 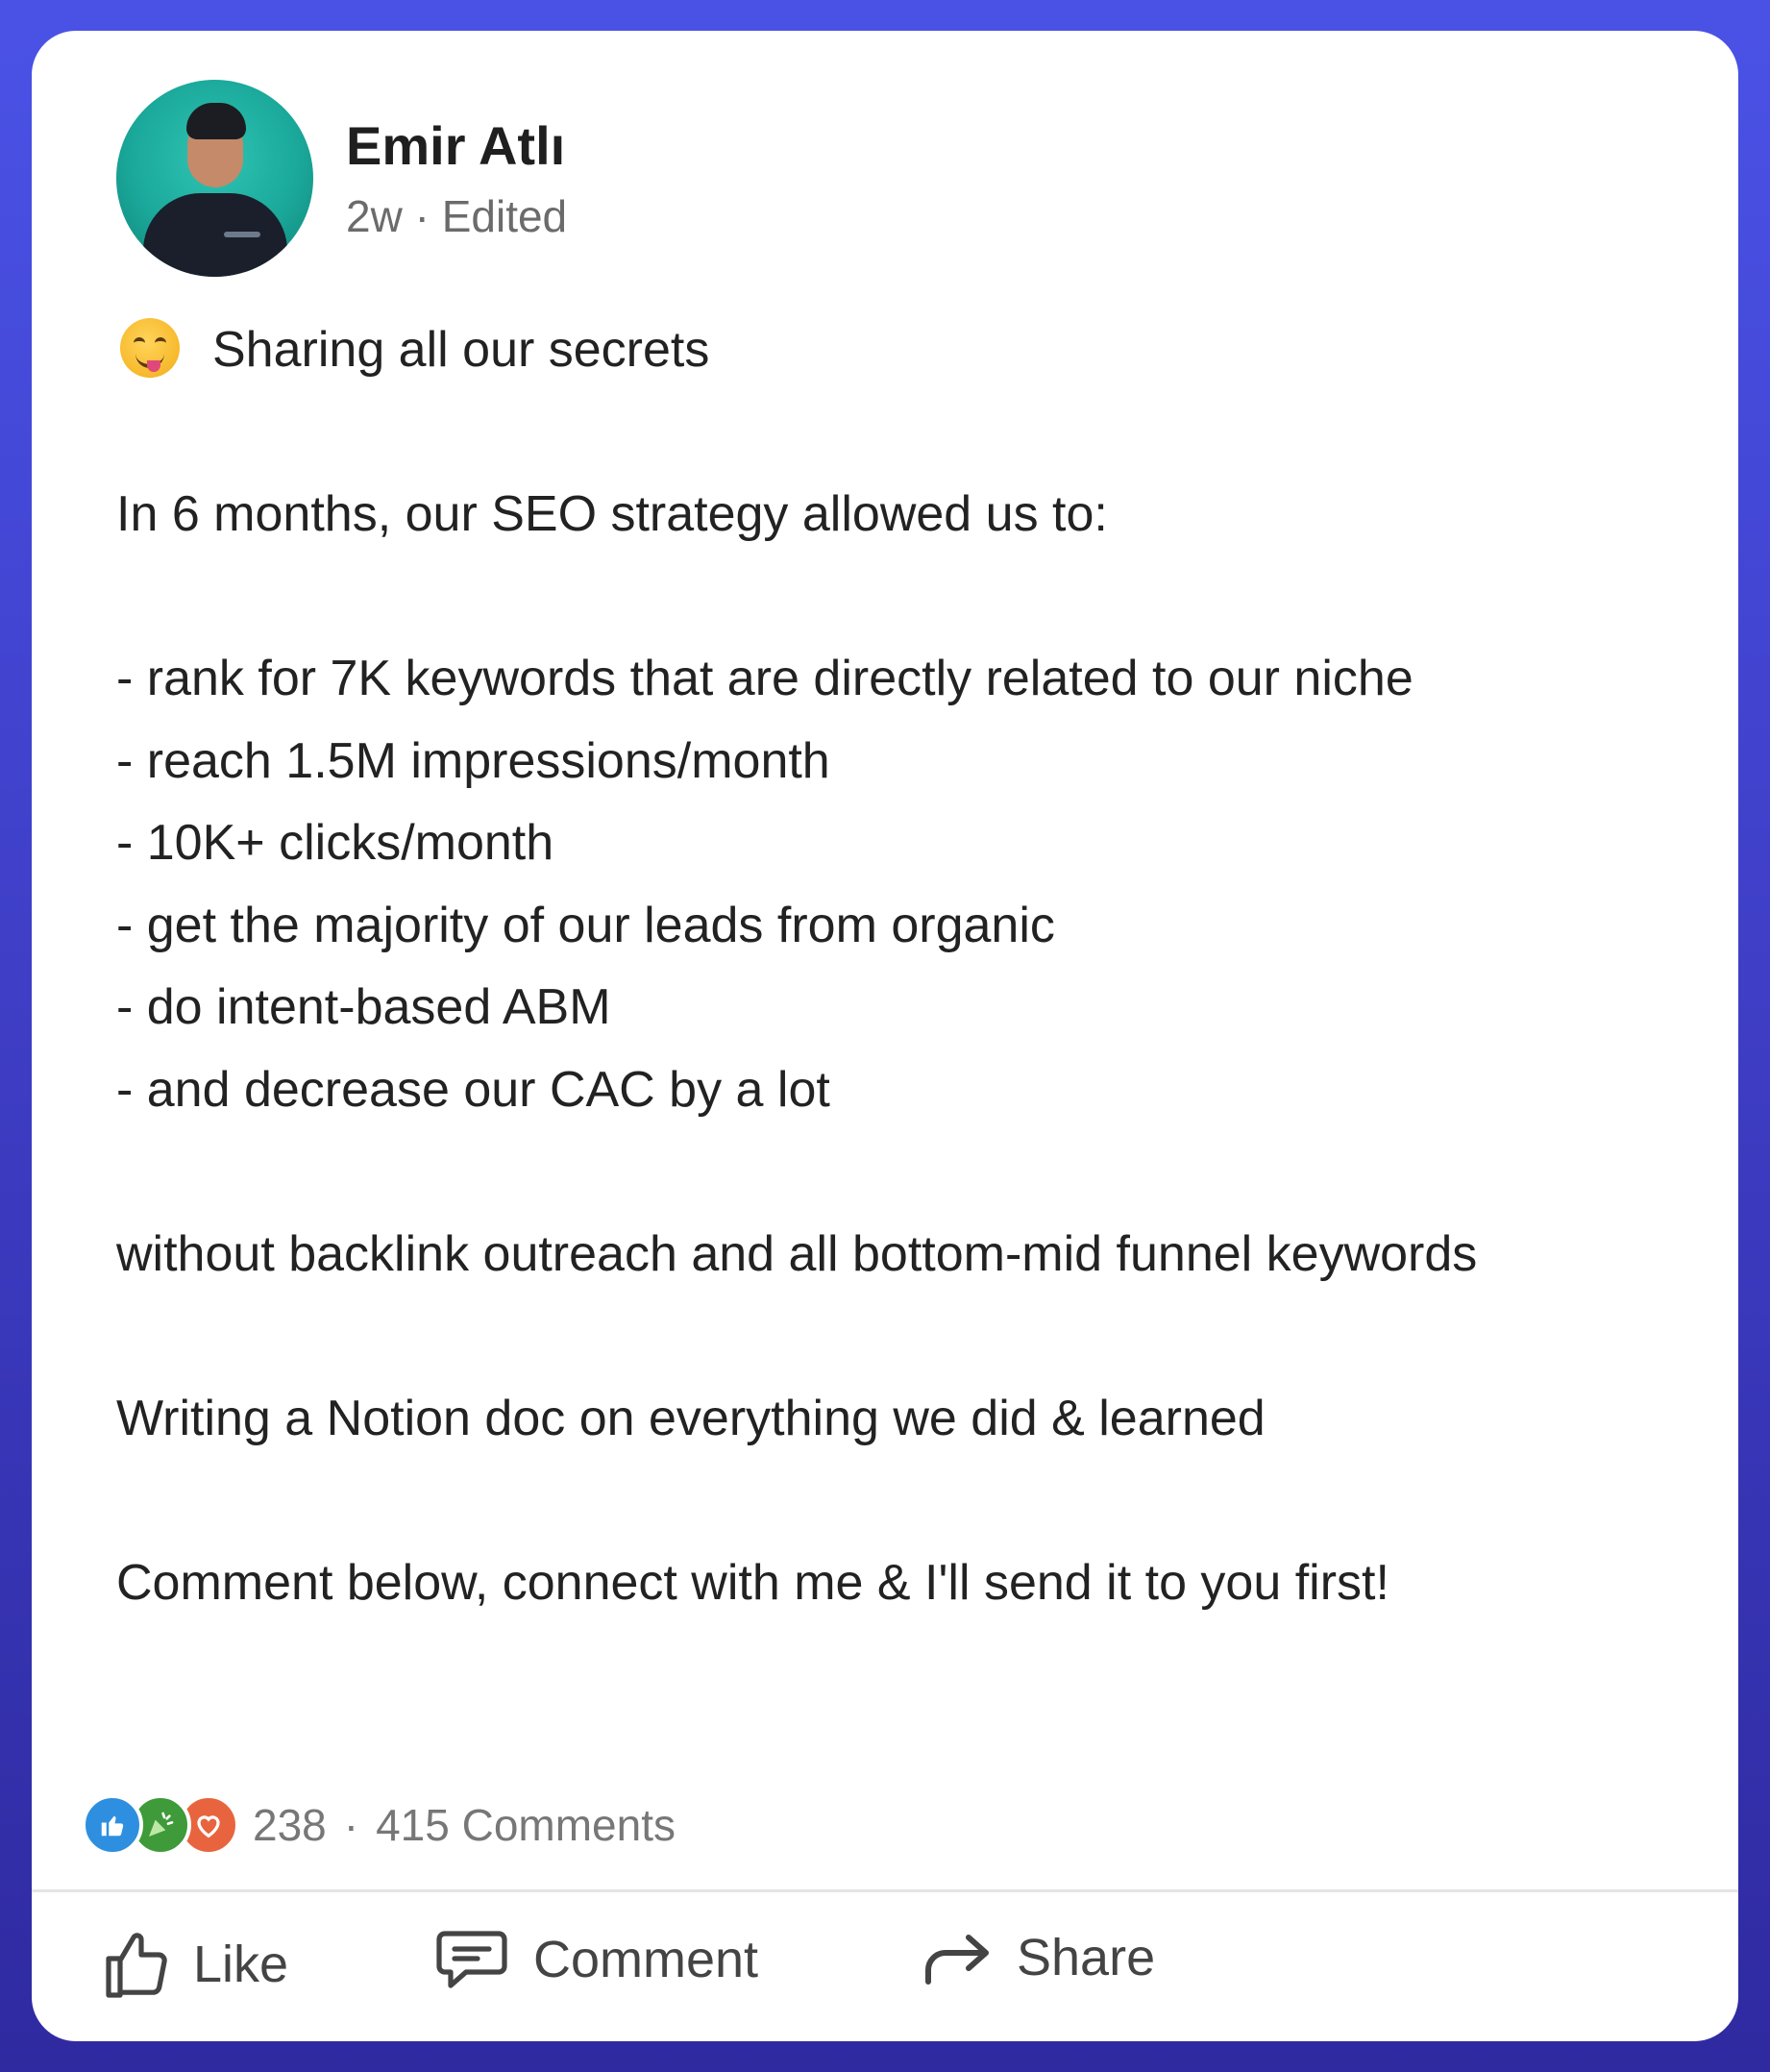 What do you see at coordinates (505, 216) in the screenshot?
I see `edited-label: Edited` at bounding box center [505, 216].